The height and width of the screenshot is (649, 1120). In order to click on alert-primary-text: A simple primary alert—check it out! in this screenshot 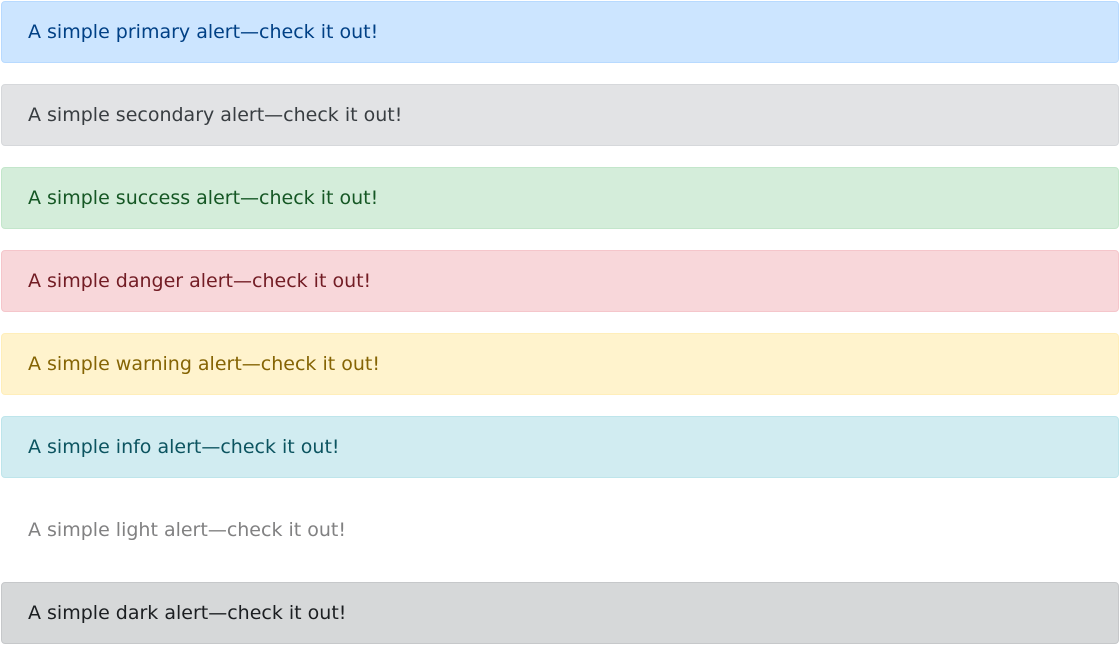, I will do `click(203, 31)`.